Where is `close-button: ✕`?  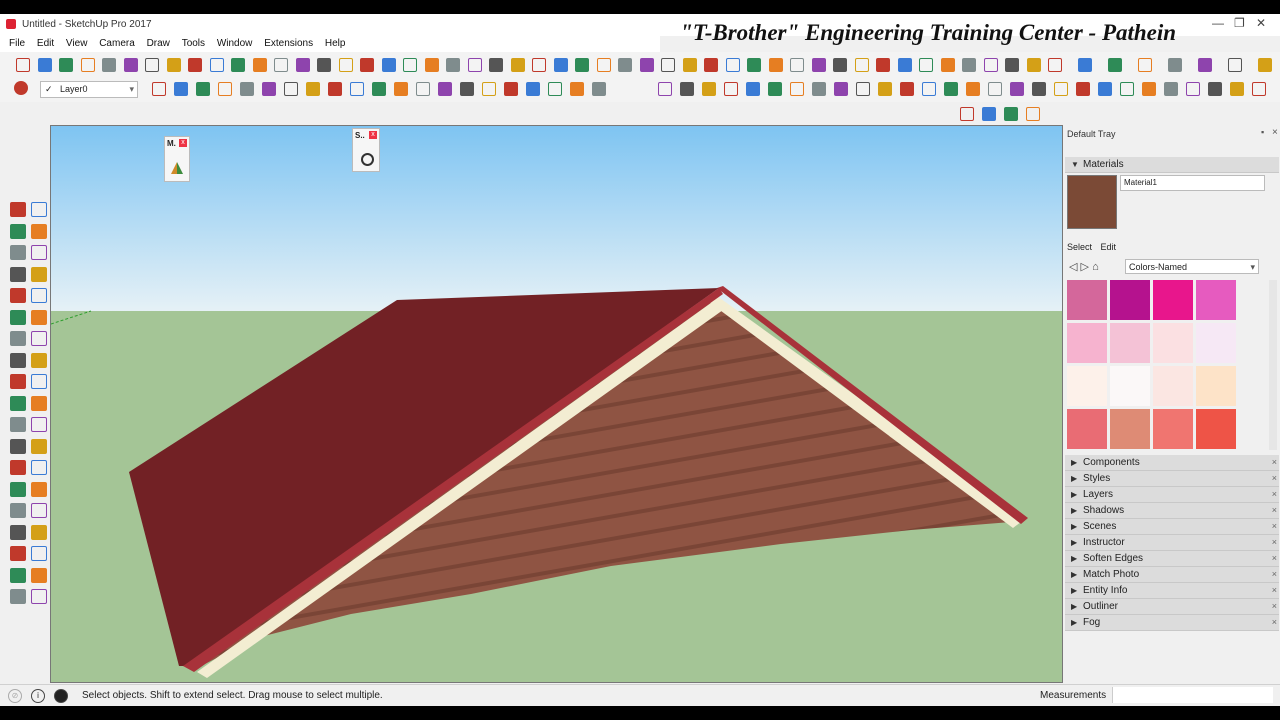 close-button: ✕ is located at coordinates (1261, 23).